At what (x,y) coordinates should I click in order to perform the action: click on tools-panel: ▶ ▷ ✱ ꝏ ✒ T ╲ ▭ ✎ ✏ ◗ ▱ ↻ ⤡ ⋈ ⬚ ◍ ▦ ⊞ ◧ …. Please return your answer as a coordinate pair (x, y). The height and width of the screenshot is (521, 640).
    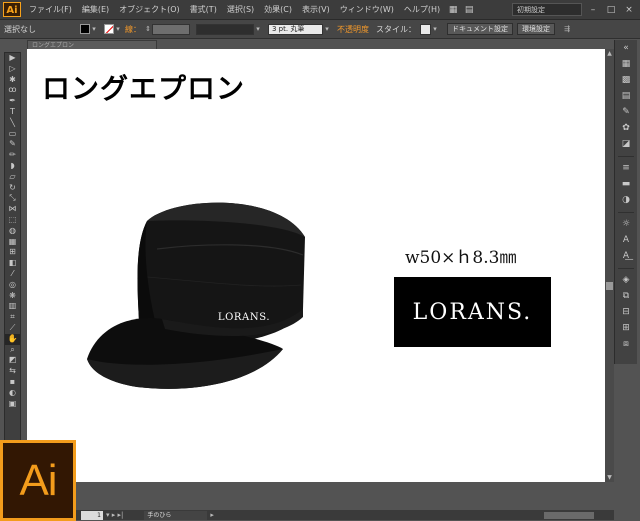
    Looking at the image, I should click on (12, 270).